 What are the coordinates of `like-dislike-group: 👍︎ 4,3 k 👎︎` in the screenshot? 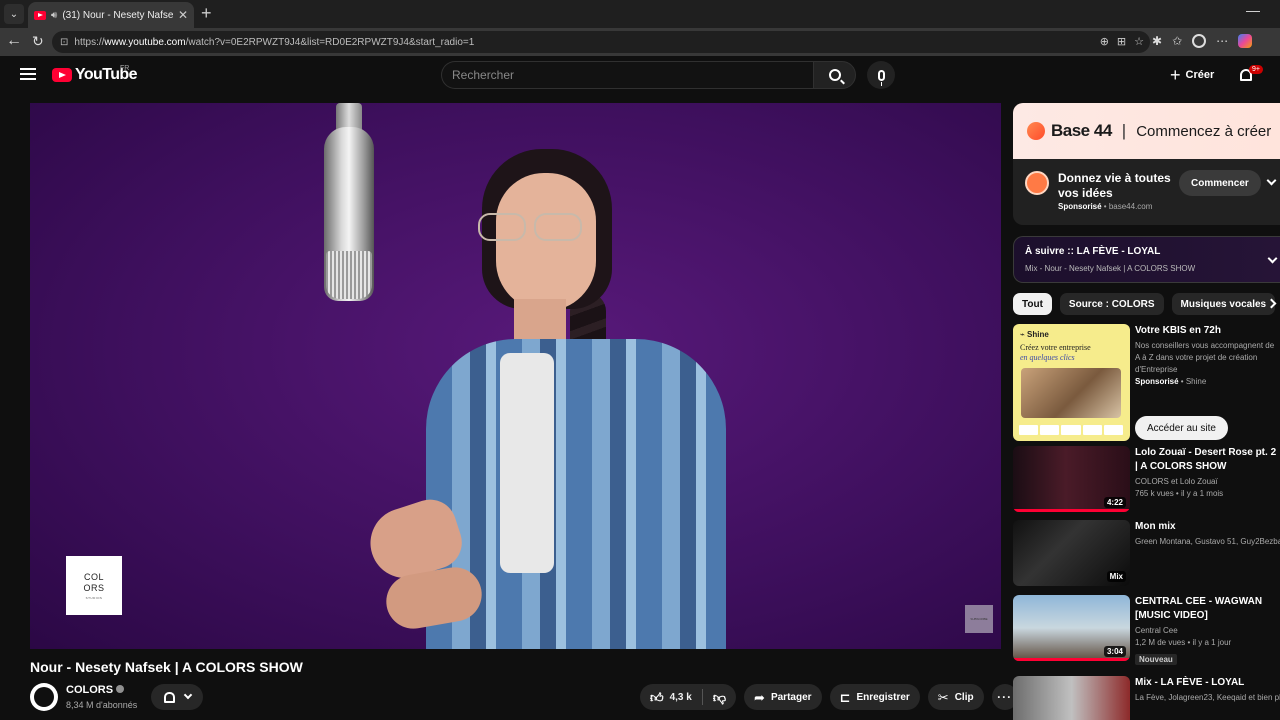 It's located at (688, 697).